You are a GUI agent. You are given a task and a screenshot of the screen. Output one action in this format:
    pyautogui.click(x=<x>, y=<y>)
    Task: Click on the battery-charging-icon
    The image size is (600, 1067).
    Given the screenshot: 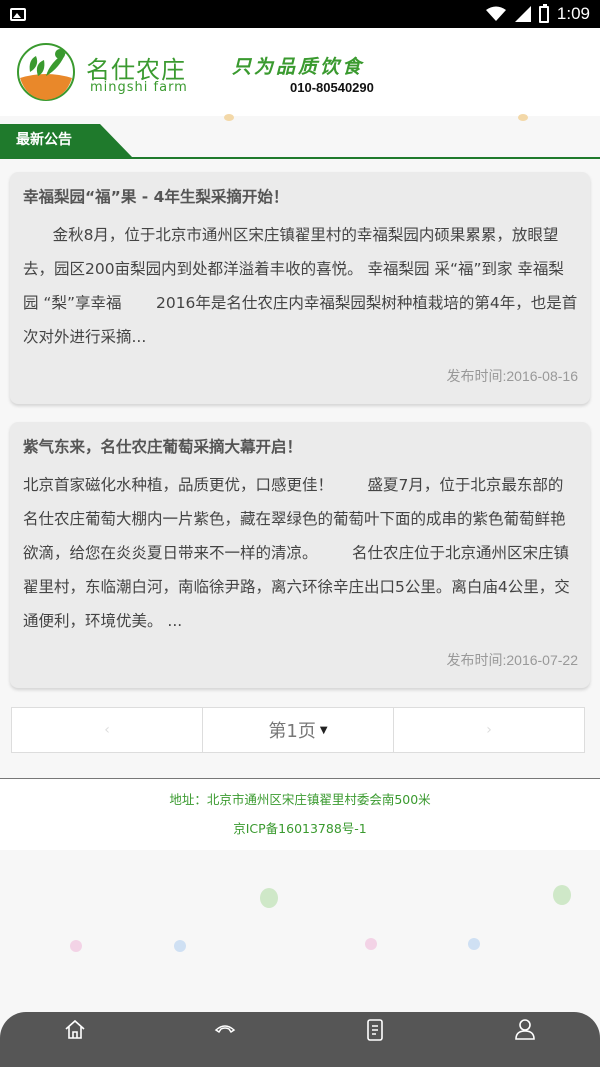 What is the action you would take?
    pyautogui.click(x=543, y=13)
    